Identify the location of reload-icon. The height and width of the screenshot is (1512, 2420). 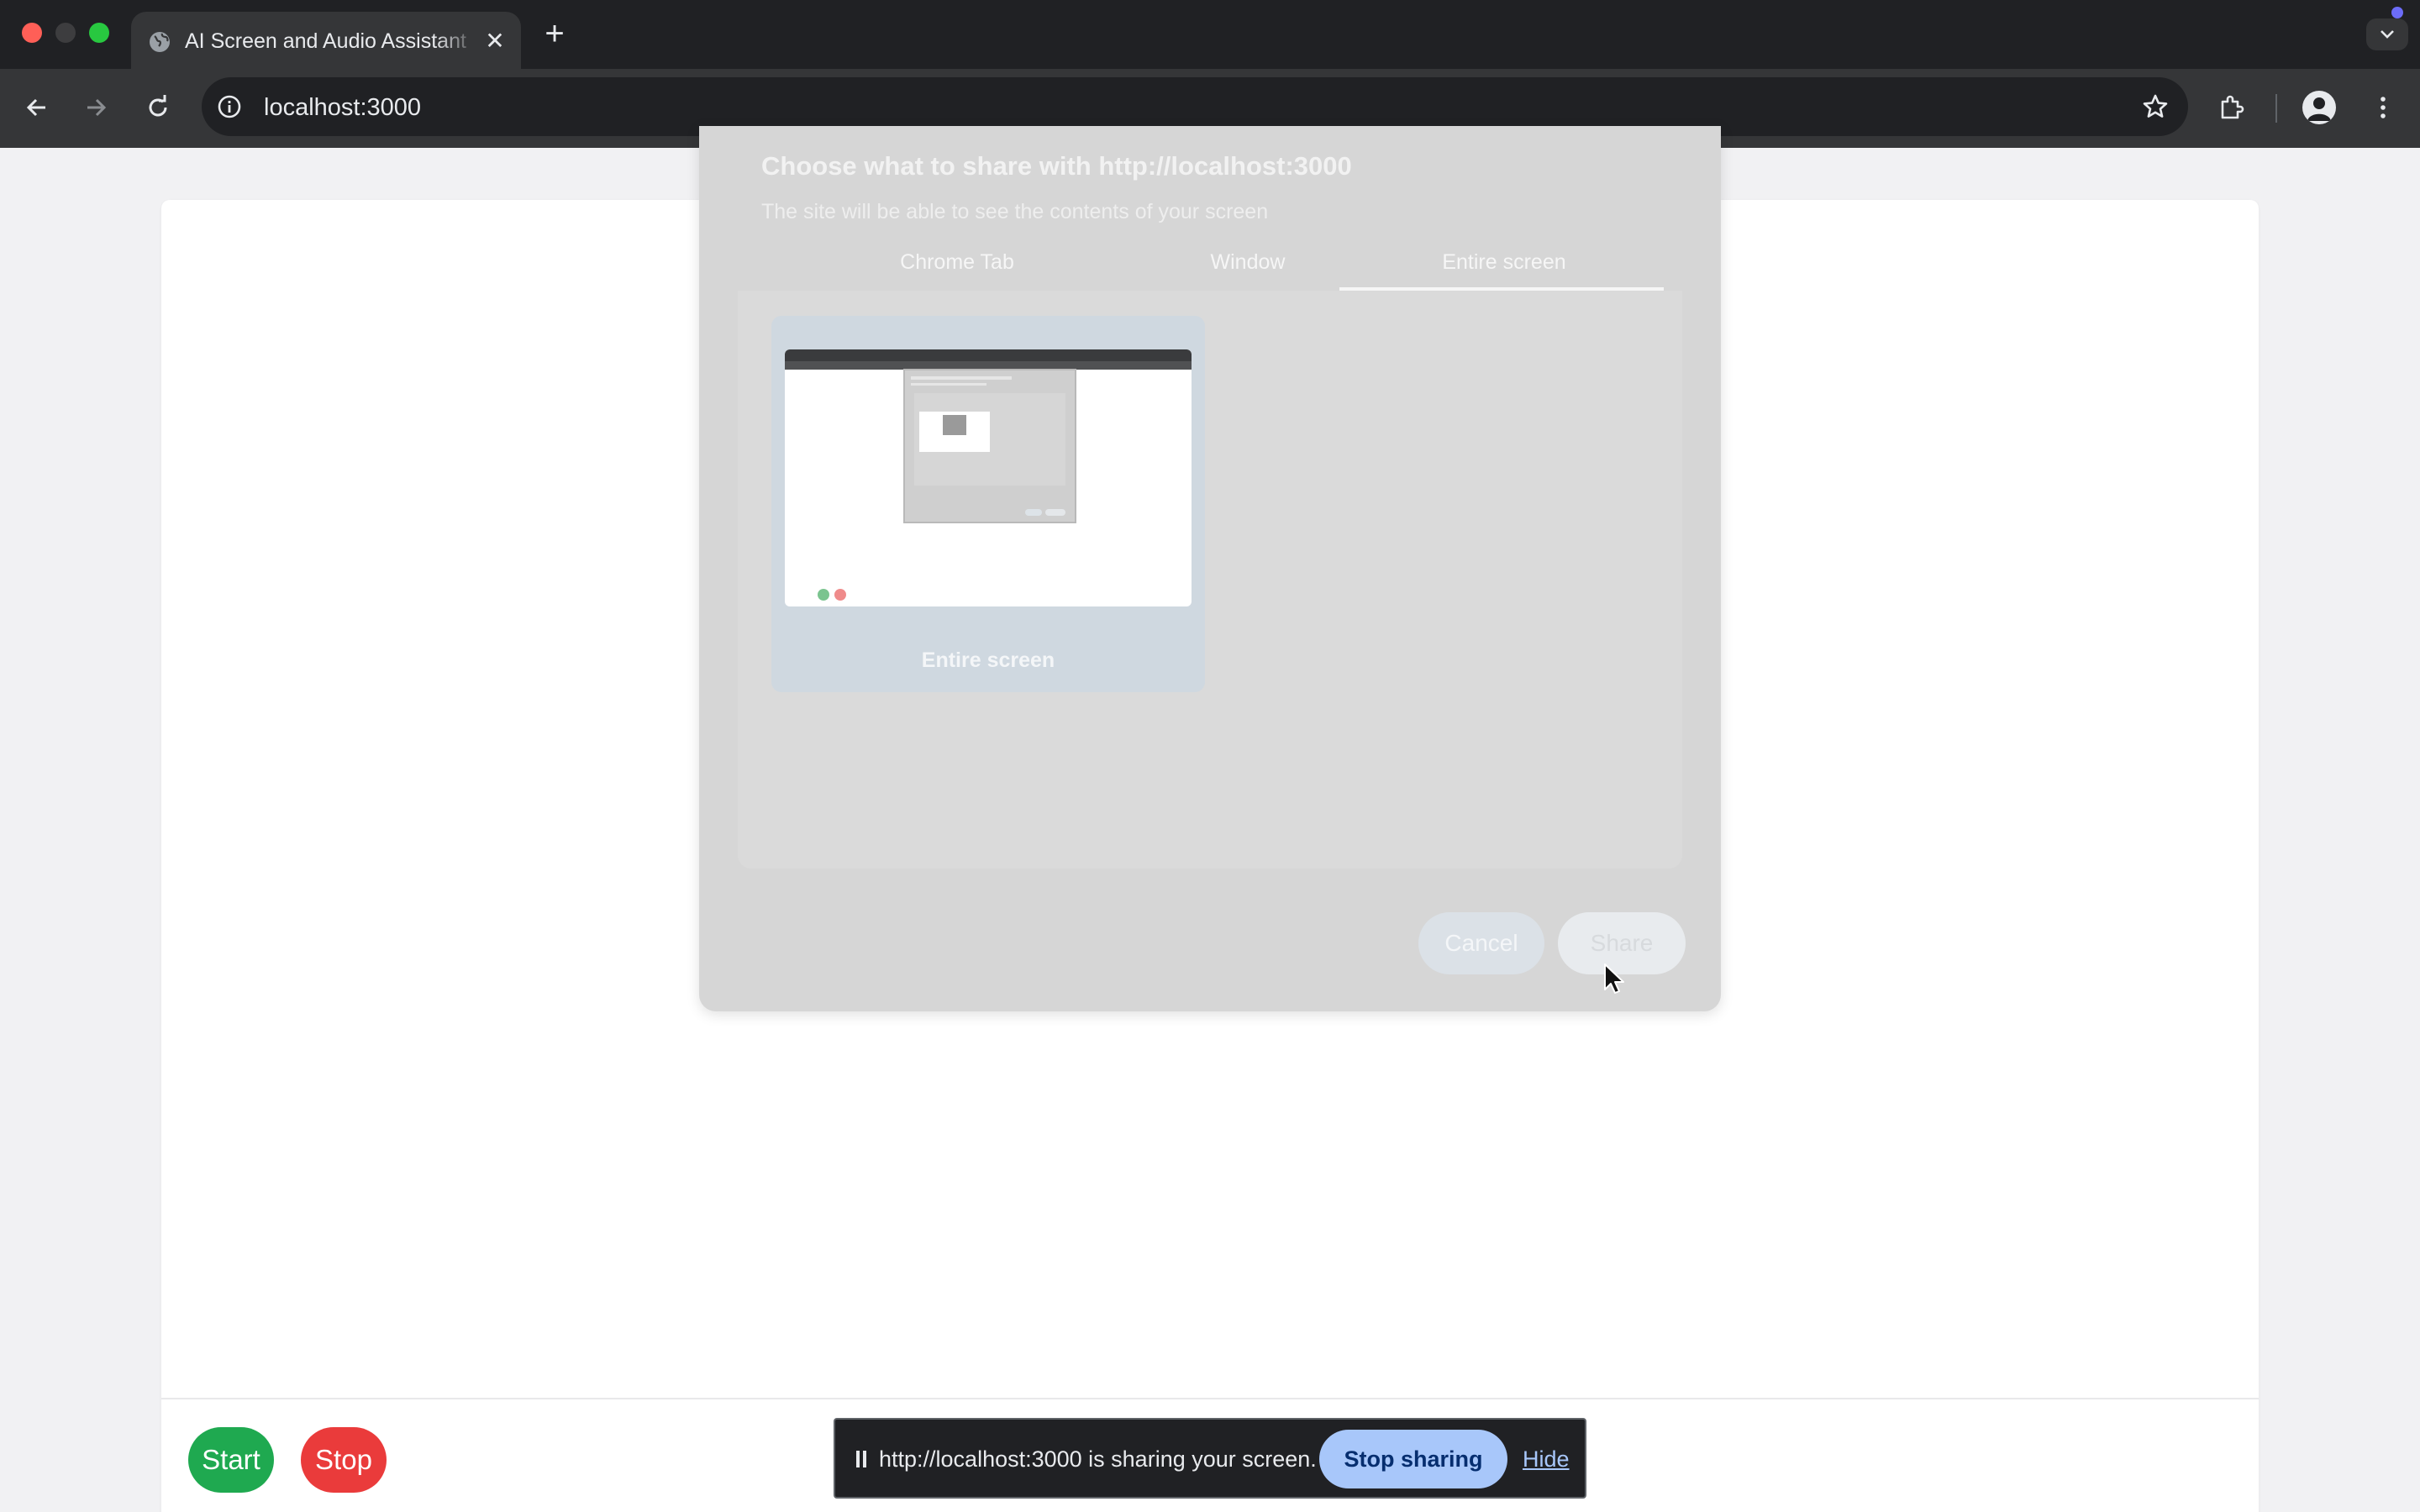
(158, 106).